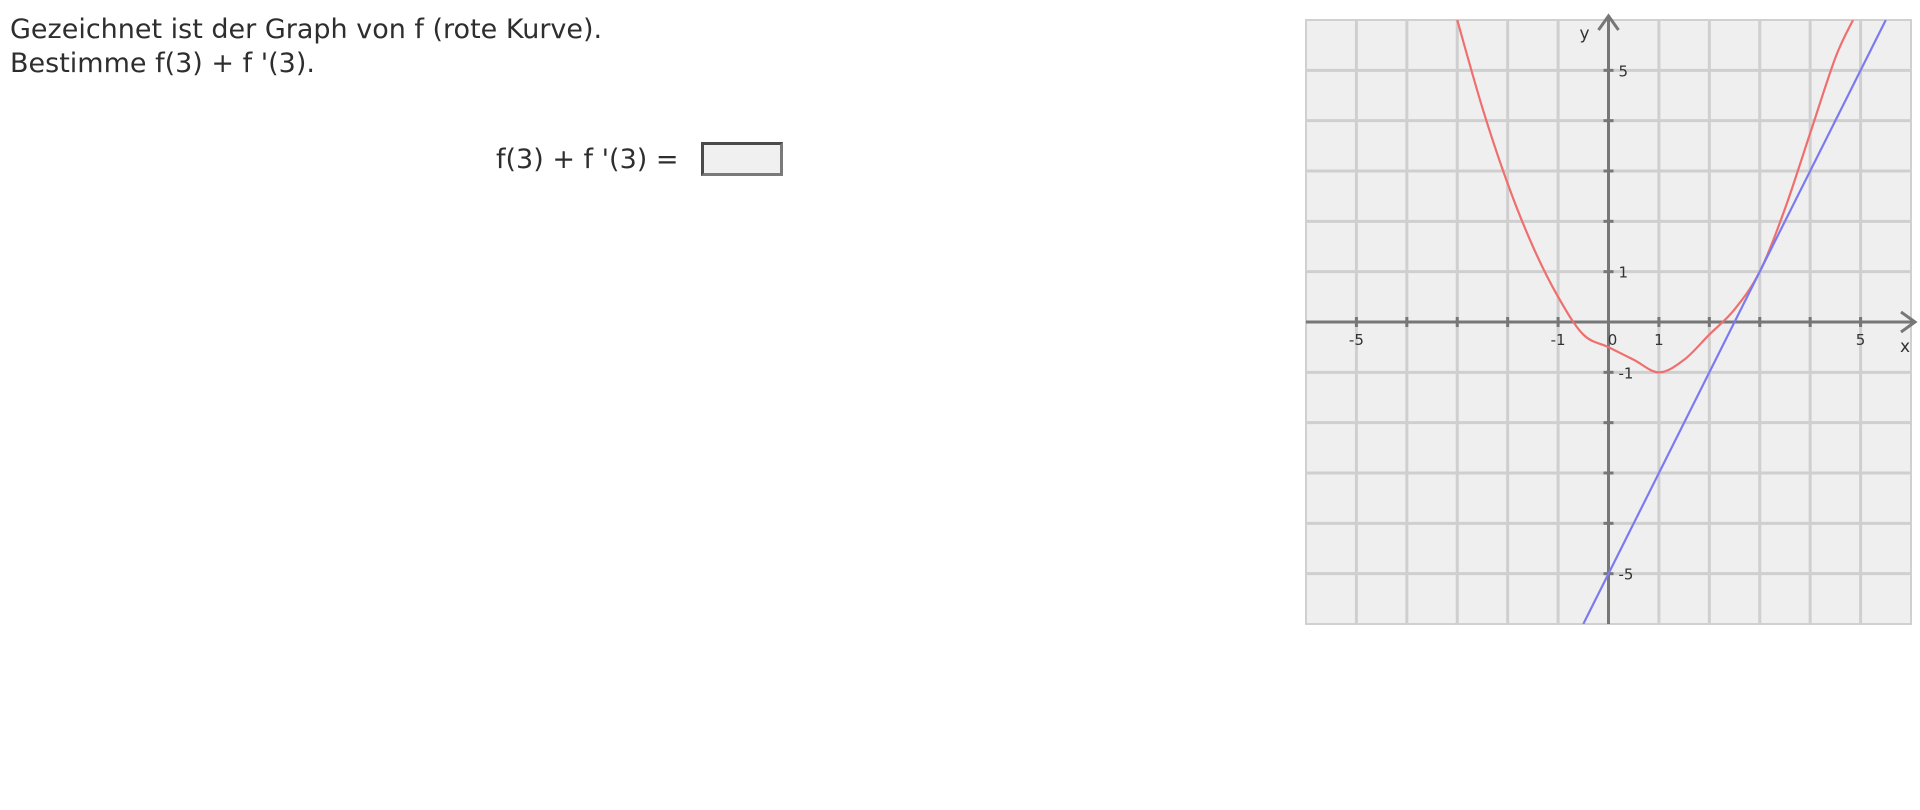 The image size is (1920, 810). I want to click on y-axis-label: y, so click(1584, 34).